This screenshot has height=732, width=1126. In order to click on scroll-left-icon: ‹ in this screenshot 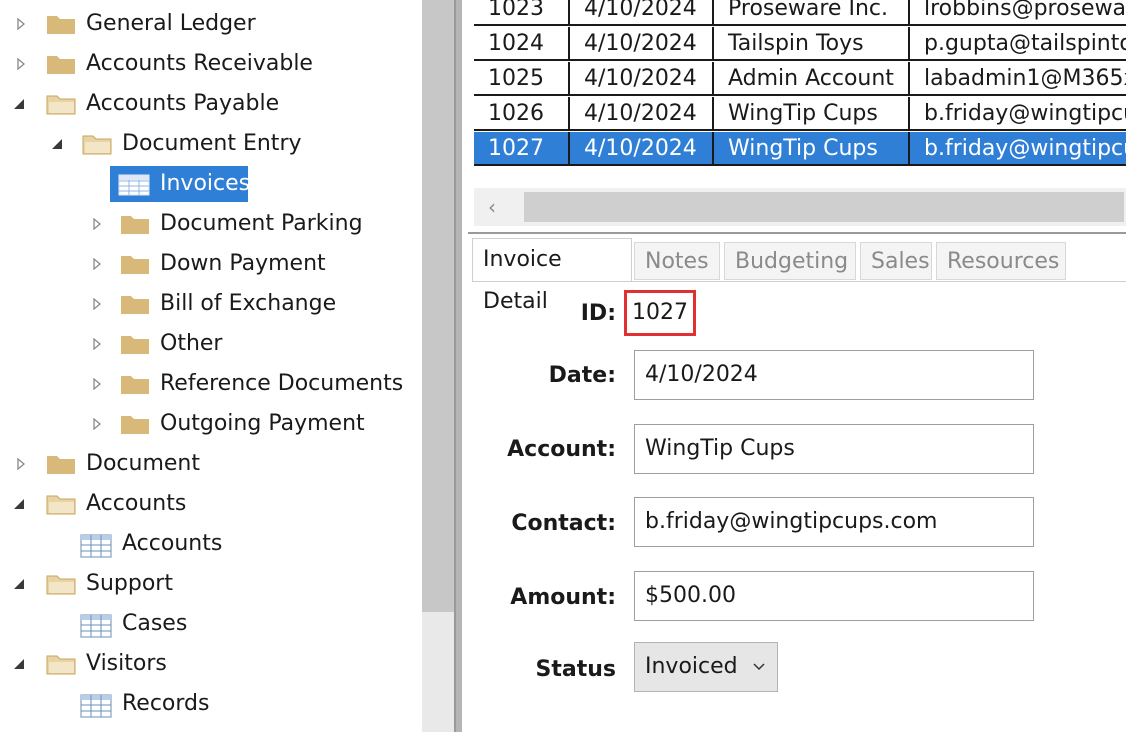, I will do `click(492, 207)`.